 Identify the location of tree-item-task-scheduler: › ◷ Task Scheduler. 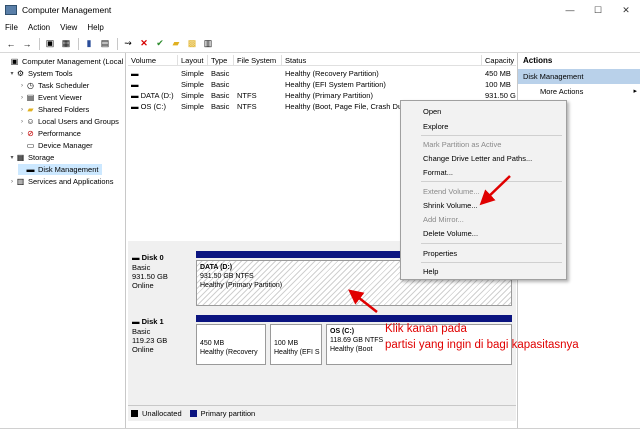
(53, 85).